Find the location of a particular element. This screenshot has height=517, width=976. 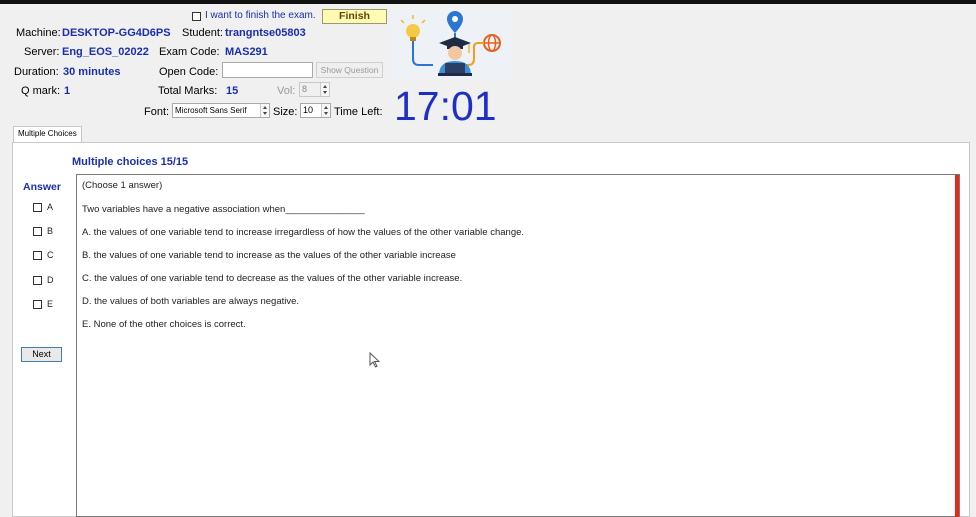

answer-checkbox-b is located at coordinates (37, 231).